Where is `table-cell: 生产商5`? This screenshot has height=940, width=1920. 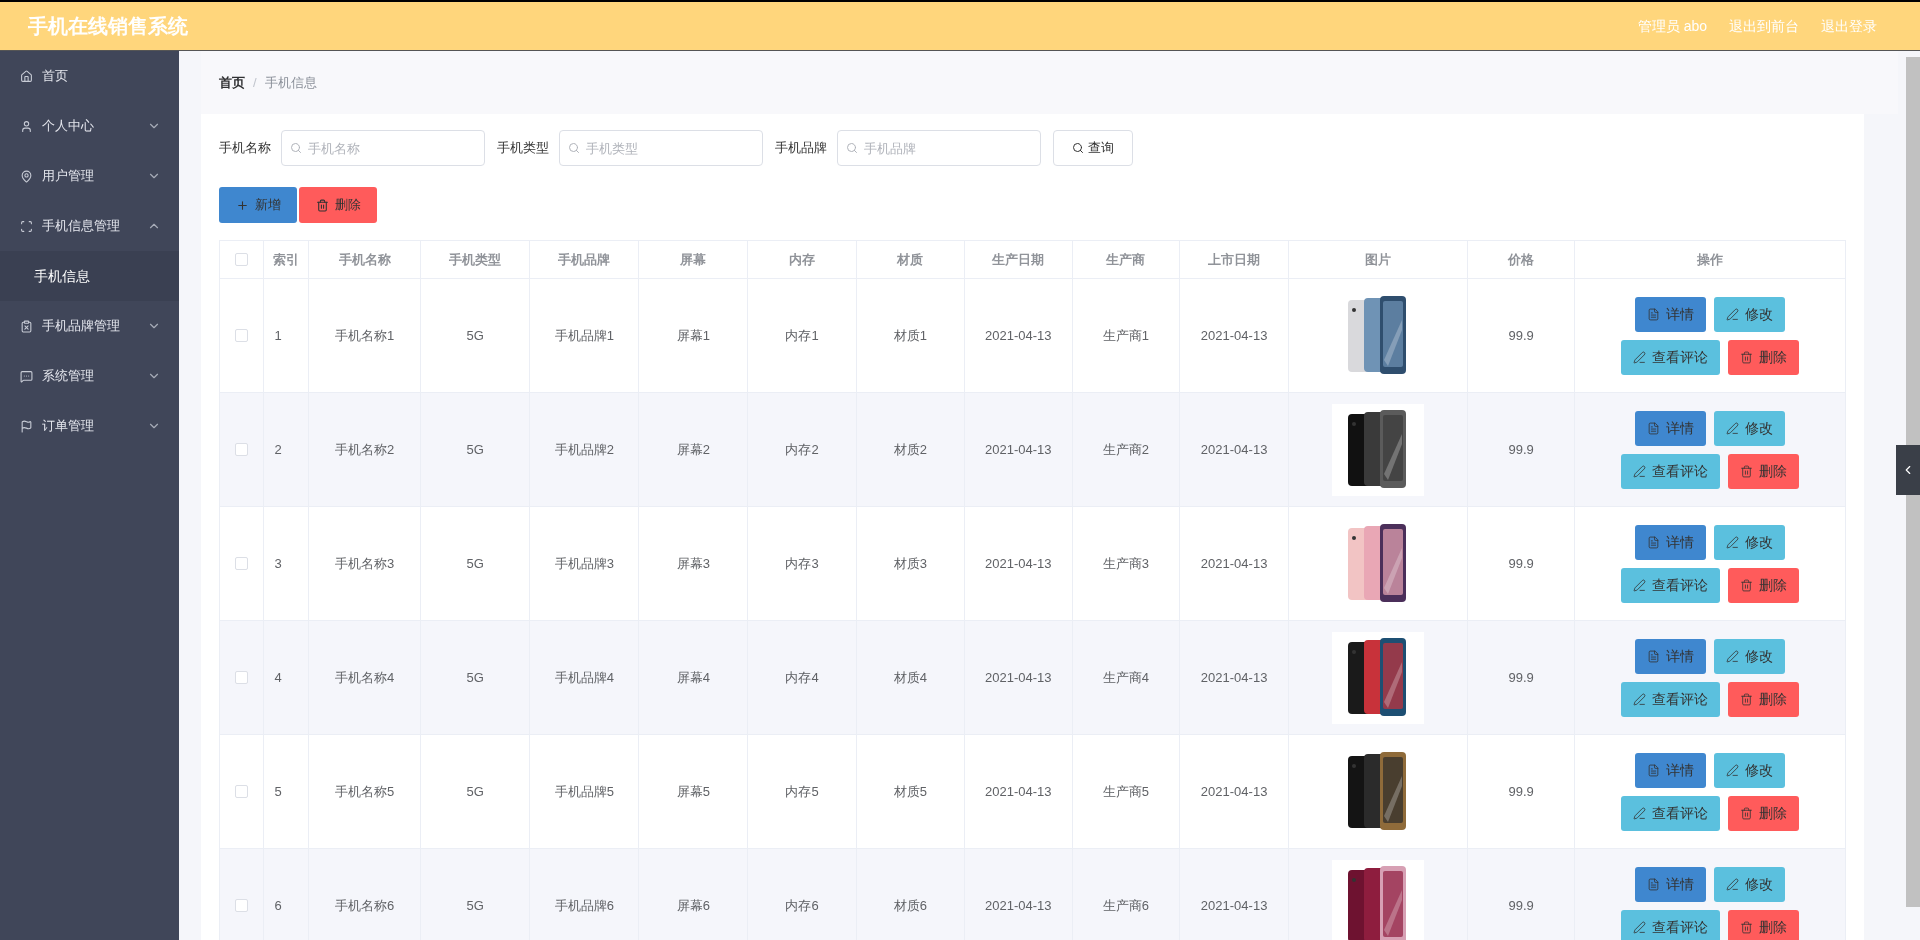
table-cell: 生产商5 is located at coordinates (1126, 791).